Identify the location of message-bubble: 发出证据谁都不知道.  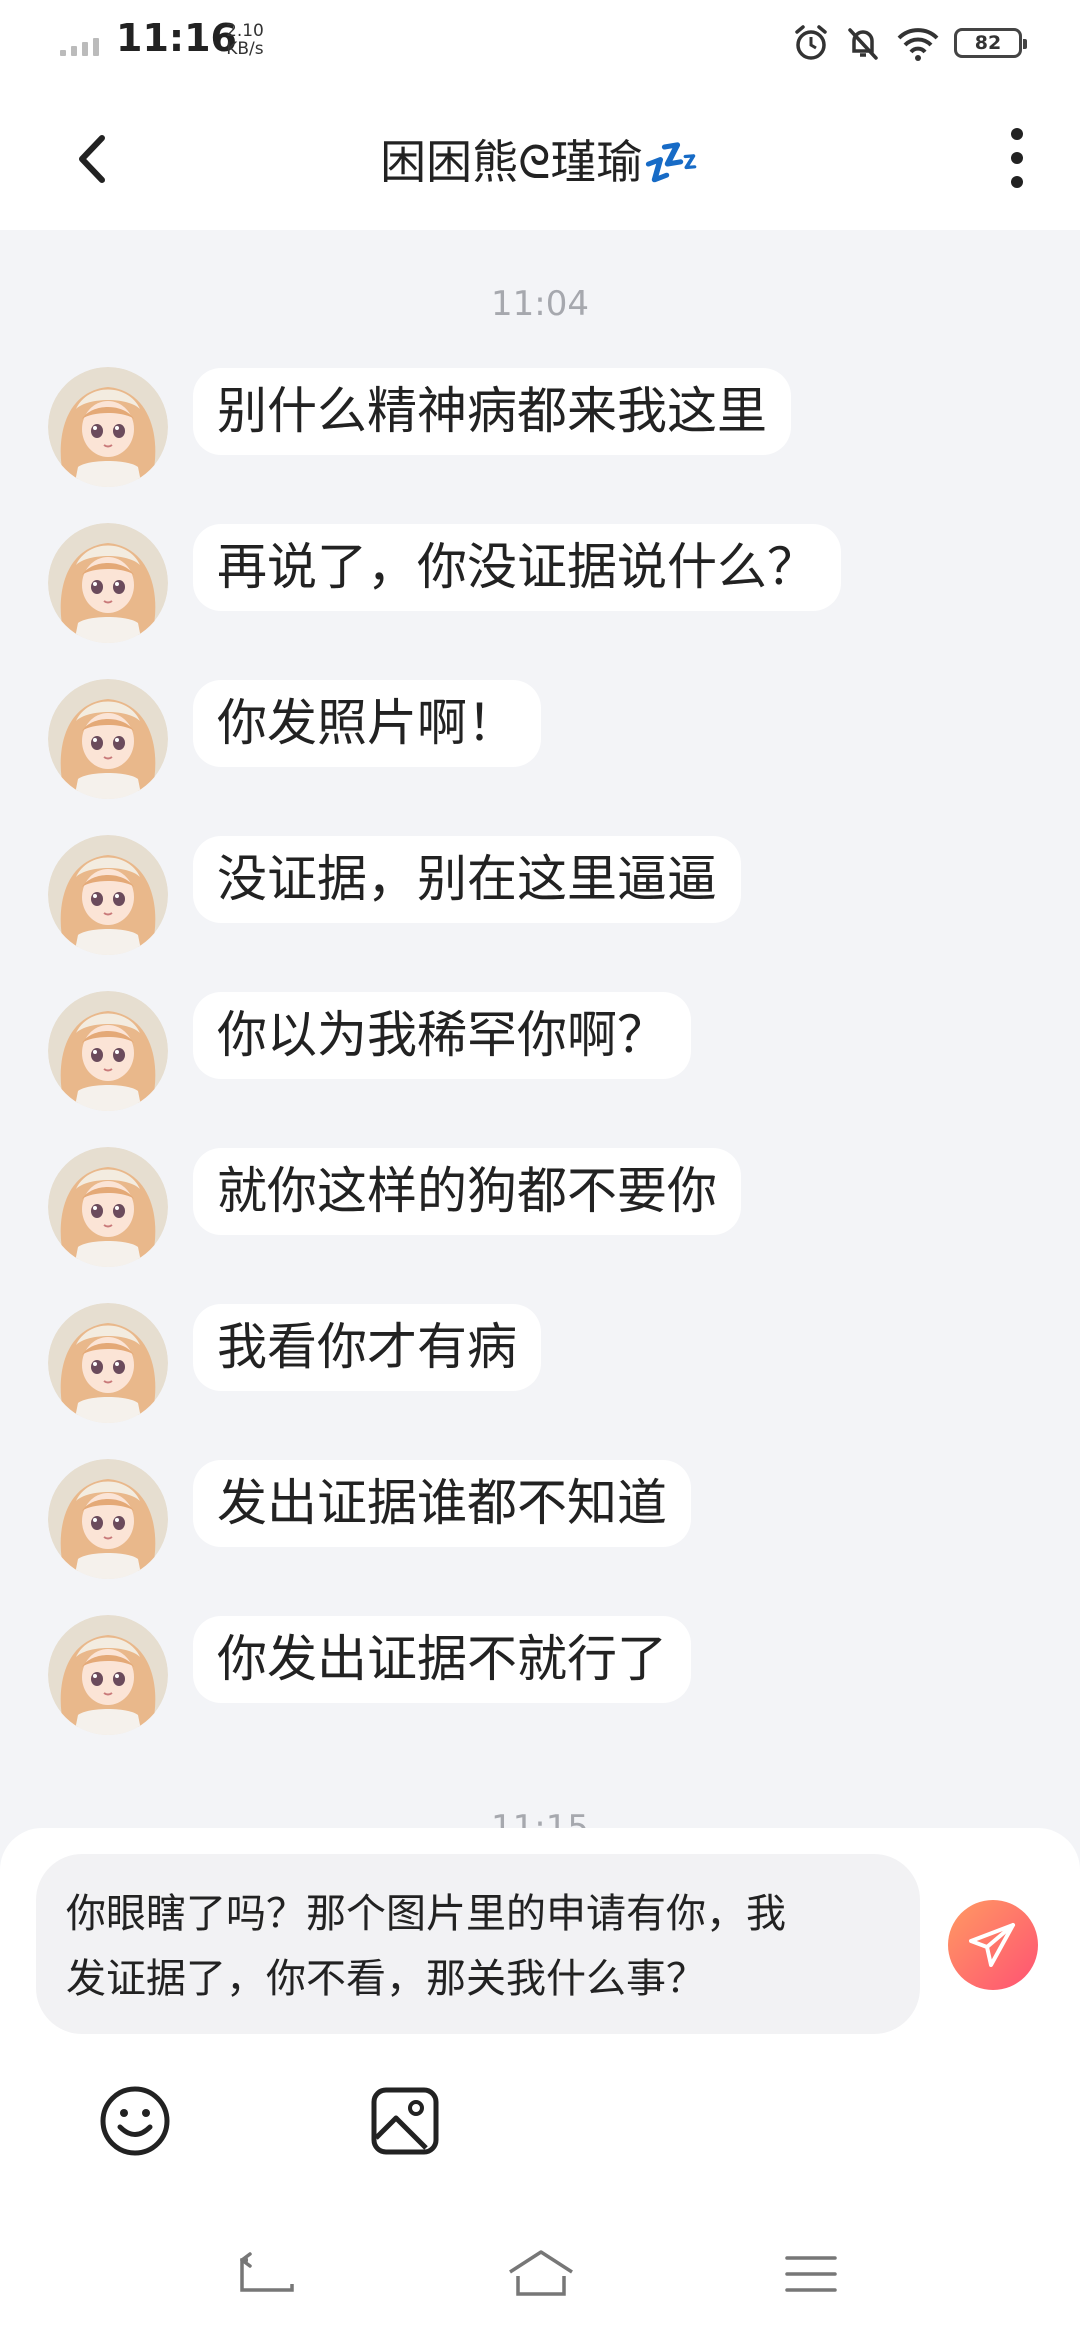
(442, 1503).